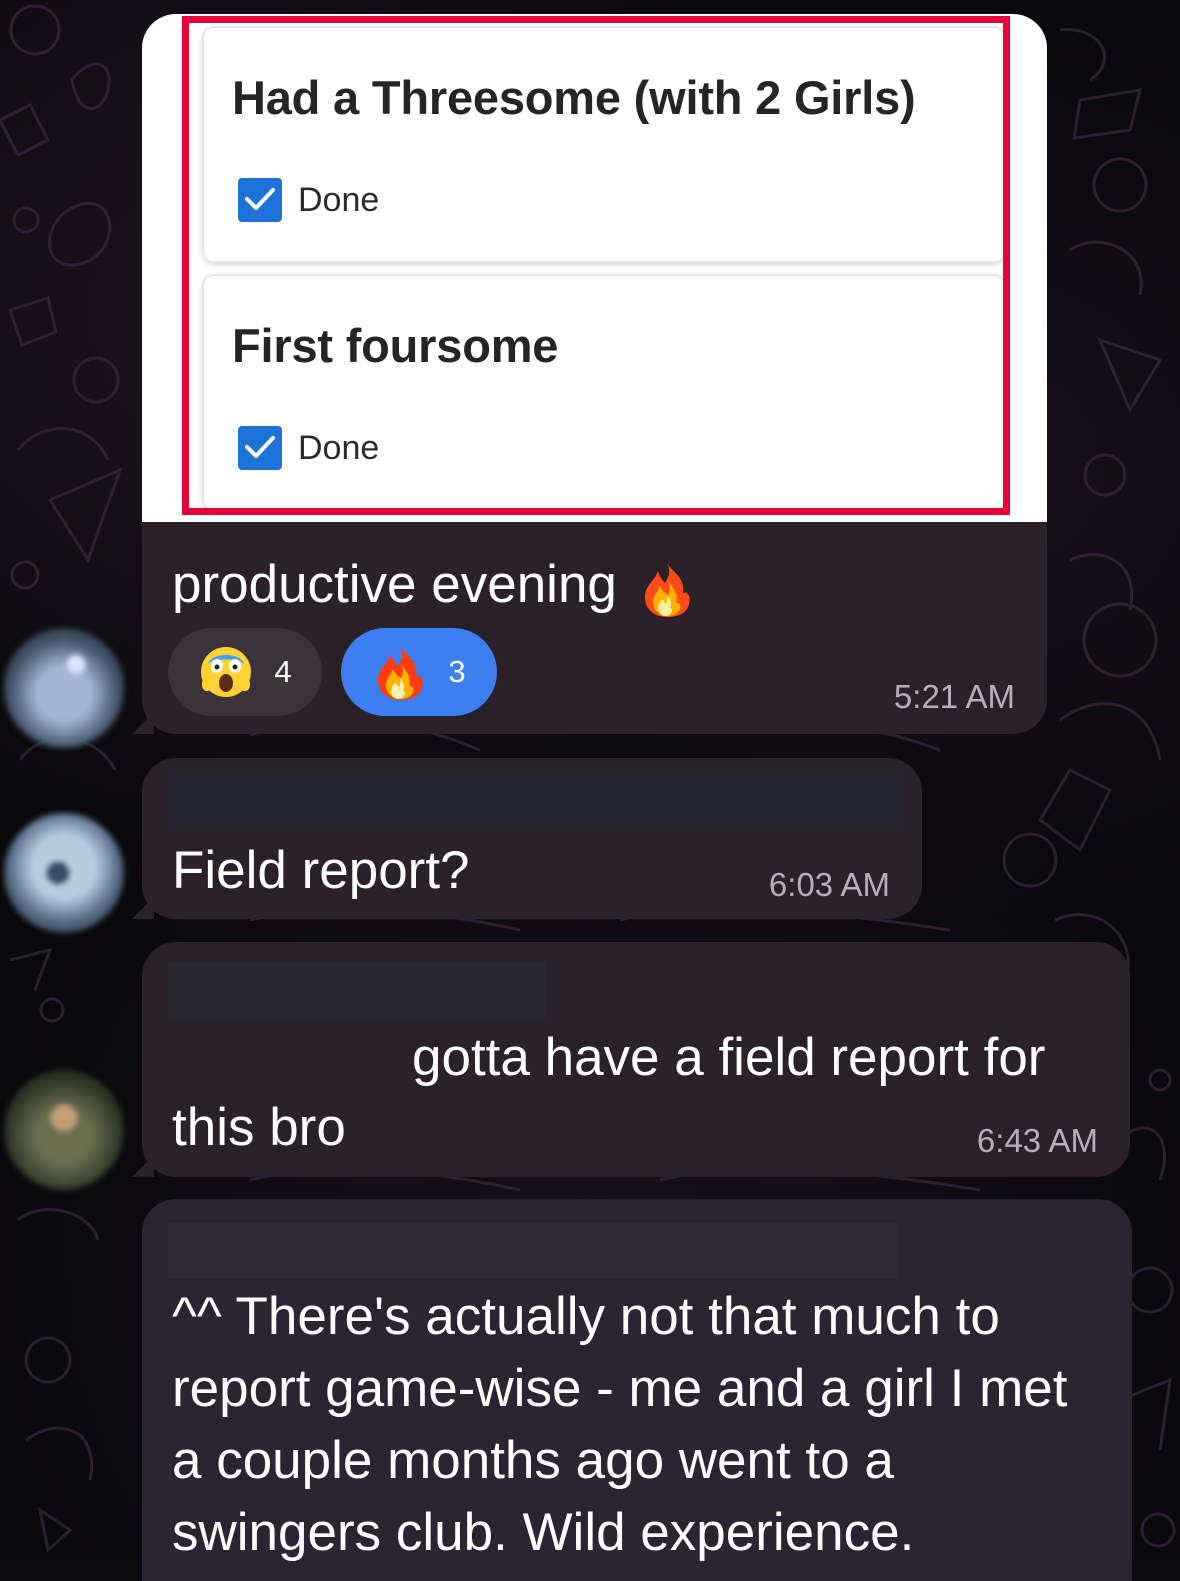 This screenshot has width=1180, height=1581. I want to click on message-caption: productive evening, so click(432, 585).